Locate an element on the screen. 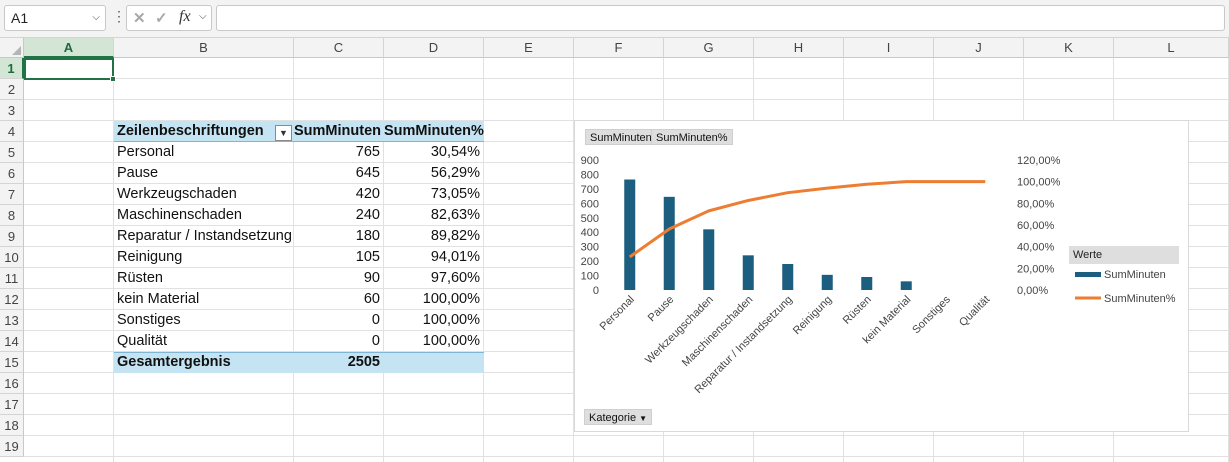 The height and width of the screenshot is (462, 1229). pivot-header-label: Zeilenbeschriftungen is located at coordinates (194, 131).